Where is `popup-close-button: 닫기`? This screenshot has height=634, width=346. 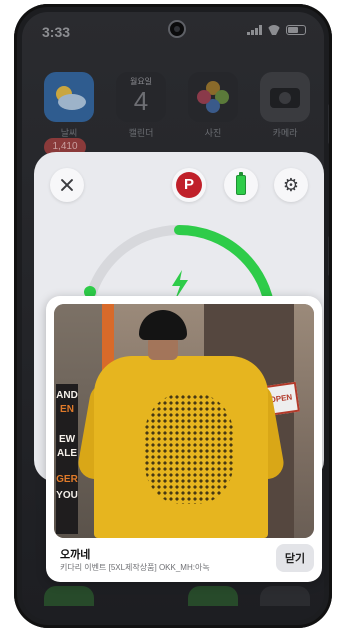
popup-close-button: 닫기 is located at coordinates (295, 558).